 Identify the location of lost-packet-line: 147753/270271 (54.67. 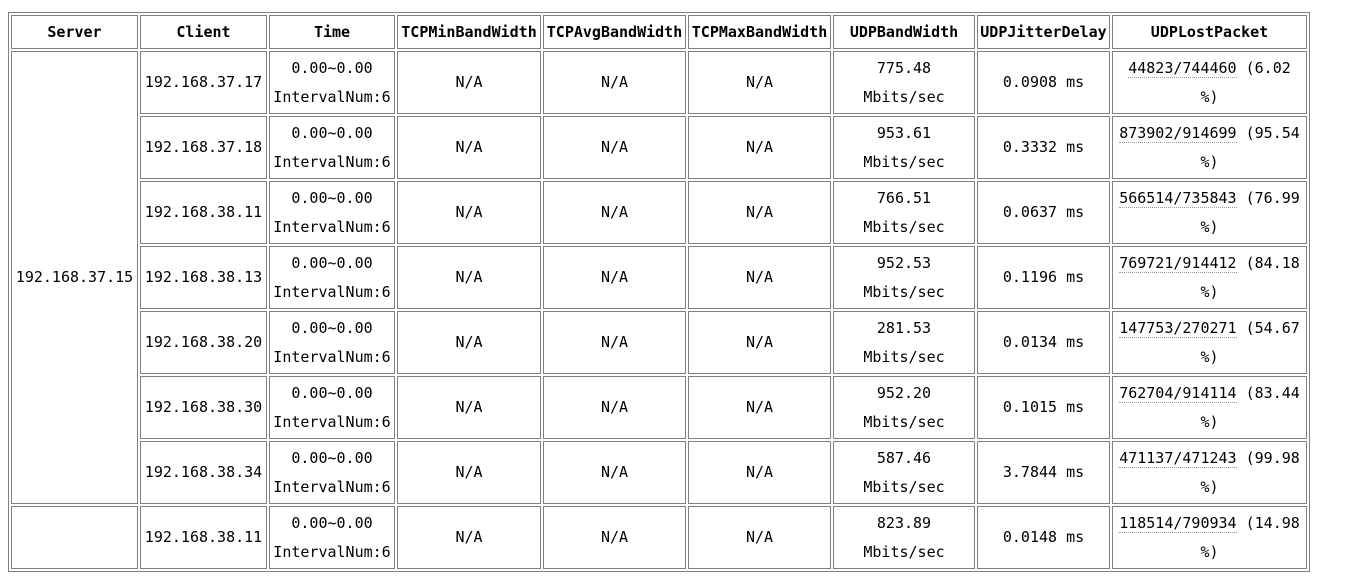
(1209, 328).